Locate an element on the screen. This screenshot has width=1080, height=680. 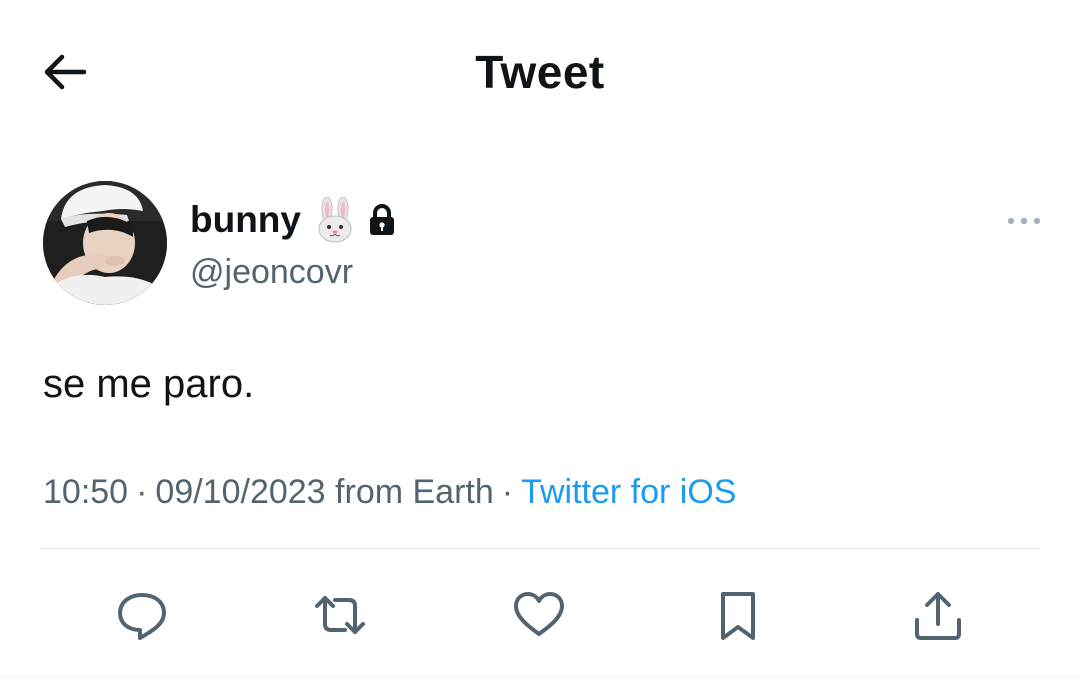
reply-button is located at coordinates (142, 615).